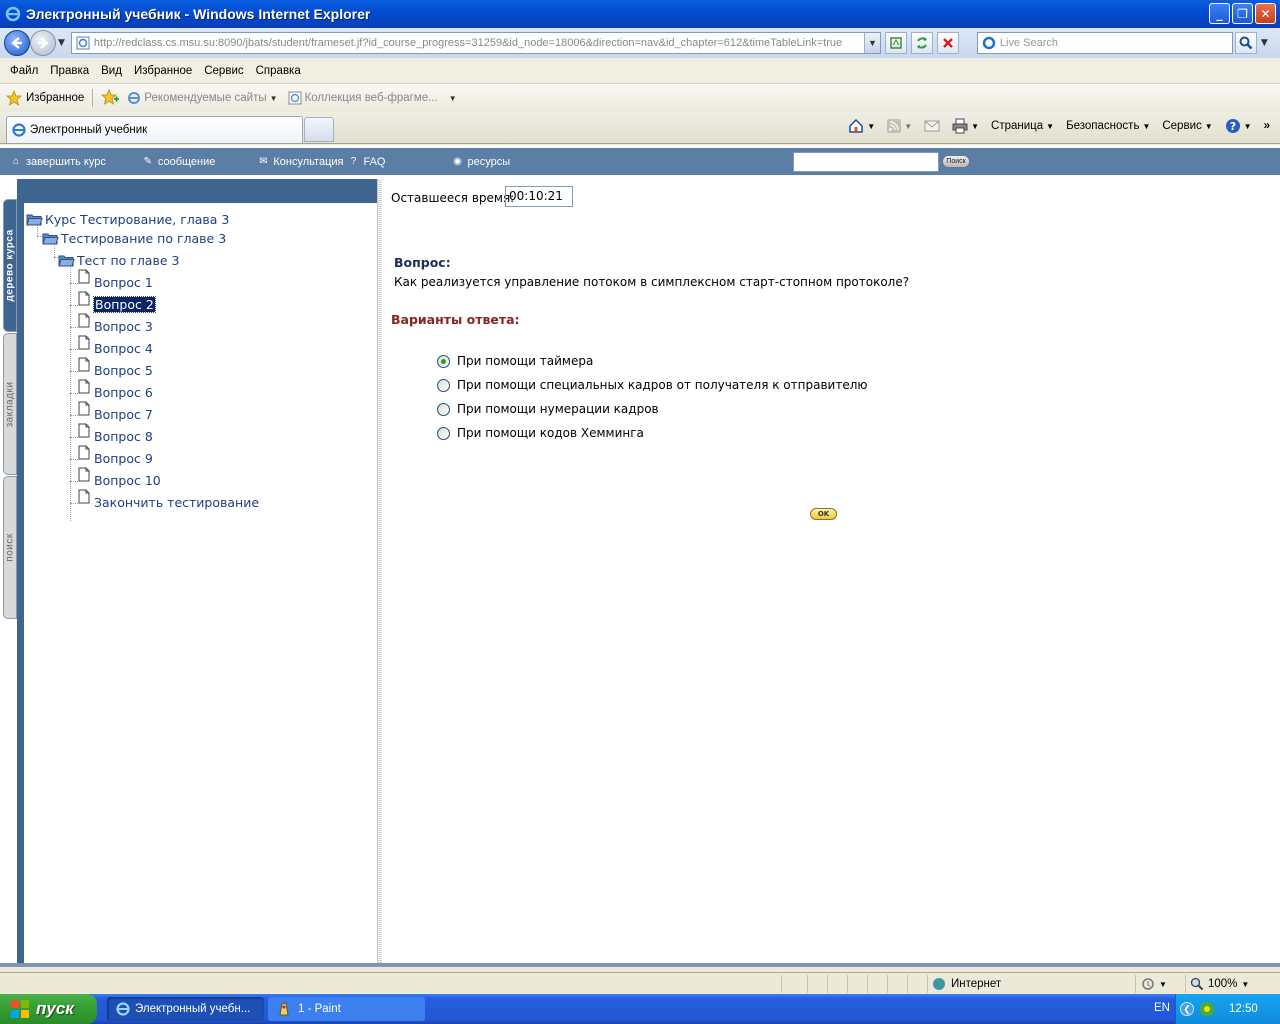 The width and height of the screenshot is (1280, 1024). Describe the element at coordinates (179, 162) in the screenshot. I see `message-link: ✎ сообщение` at that location.